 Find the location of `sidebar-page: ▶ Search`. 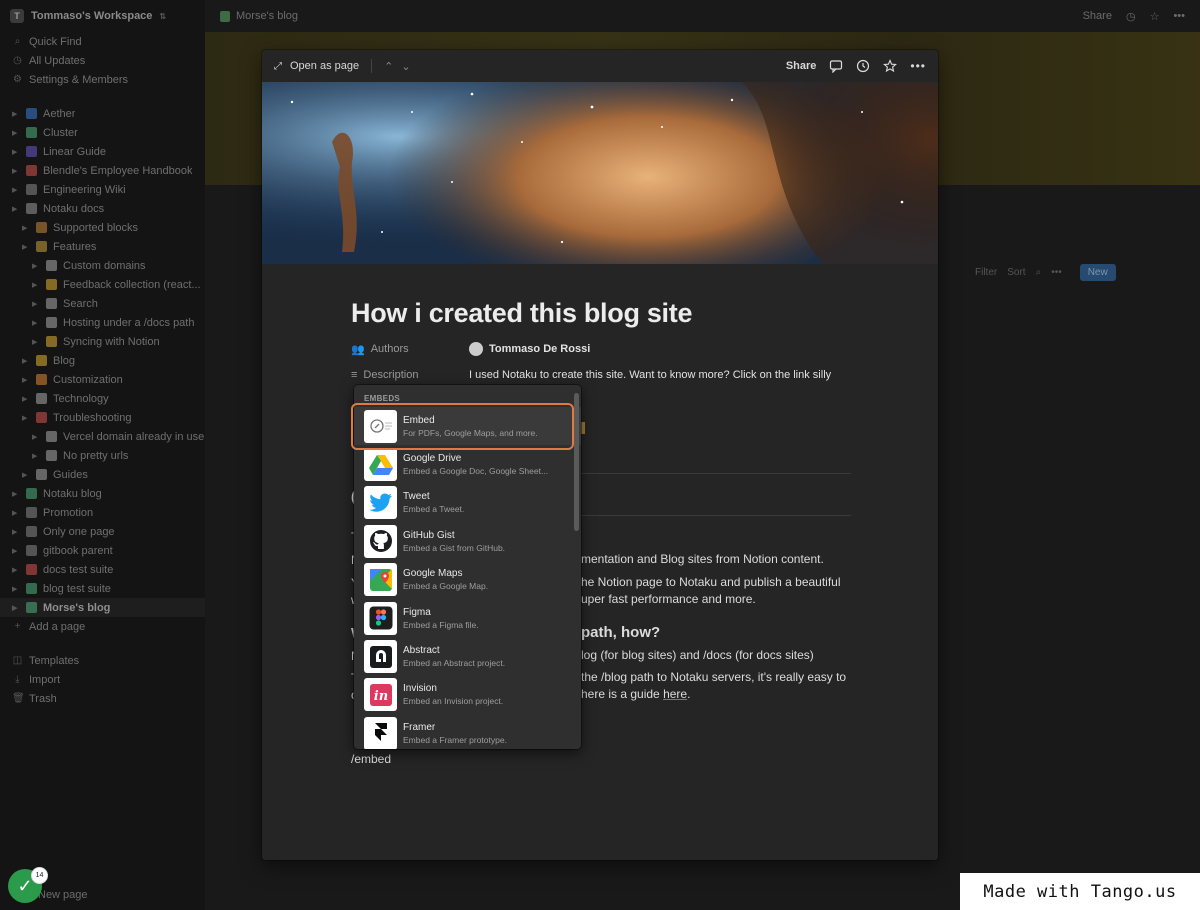

sidebar-page: ▶ Search is located at coordinates (102, 303).